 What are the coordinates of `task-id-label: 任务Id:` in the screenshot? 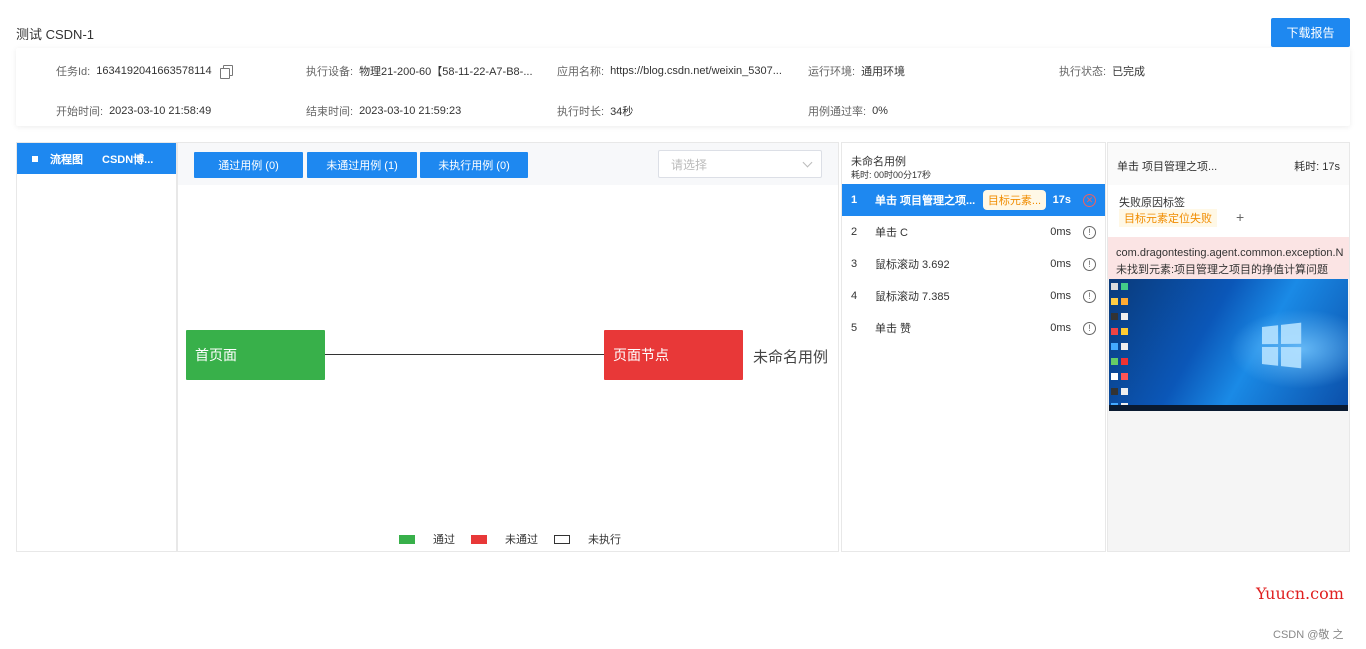 It's located at (73, 72).